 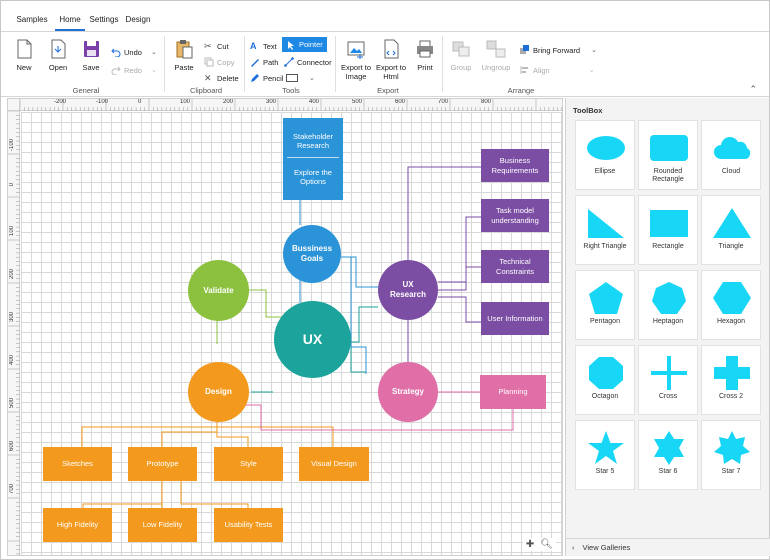 I want to click on arrange-group-label: Arrange, so click(x=521, y=90).